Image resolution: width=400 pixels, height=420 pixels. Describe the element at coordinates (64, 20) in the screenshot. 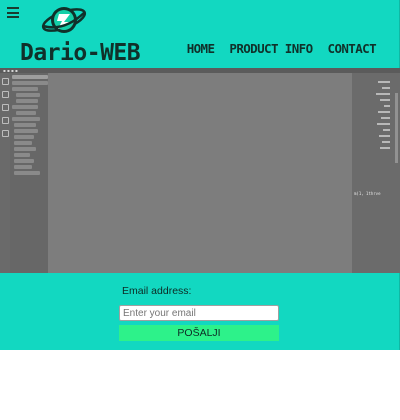

I see `planet-logo-icon` at that location.